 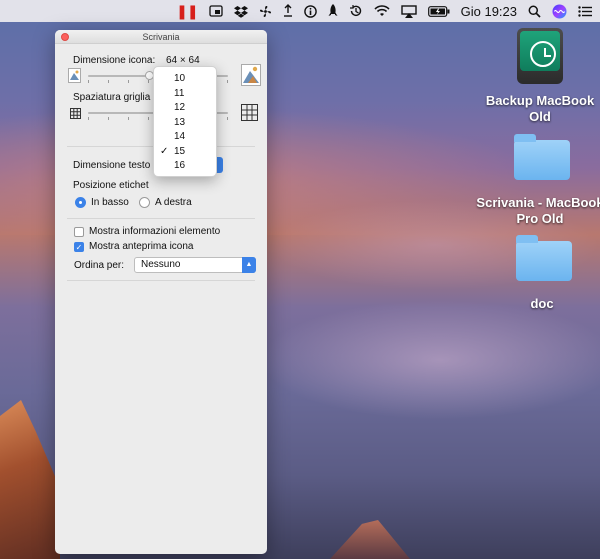 I want to click on screen-capture-icon, so click(x=215, y=11).